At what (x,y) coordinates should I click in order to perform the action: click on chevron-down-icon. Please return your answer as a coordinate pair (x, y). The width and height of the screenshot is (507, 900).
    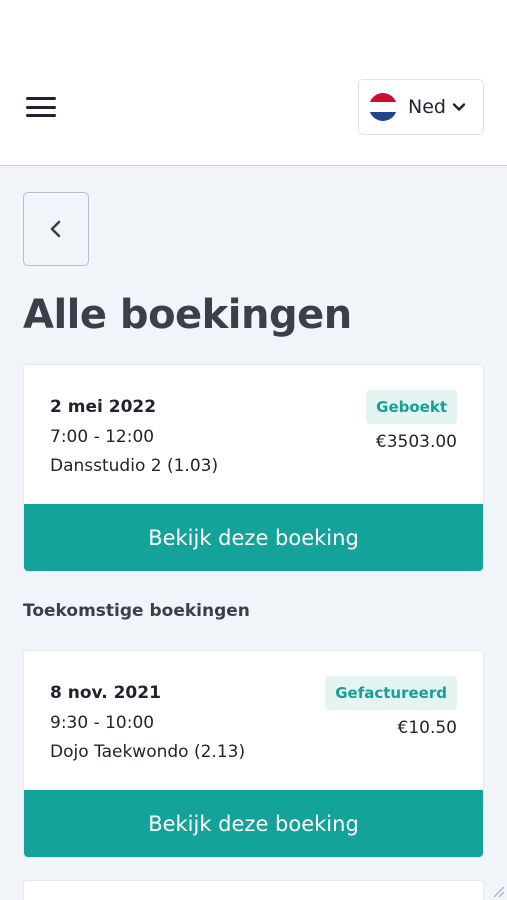
    Looking at the image, I should click on (459, 107).